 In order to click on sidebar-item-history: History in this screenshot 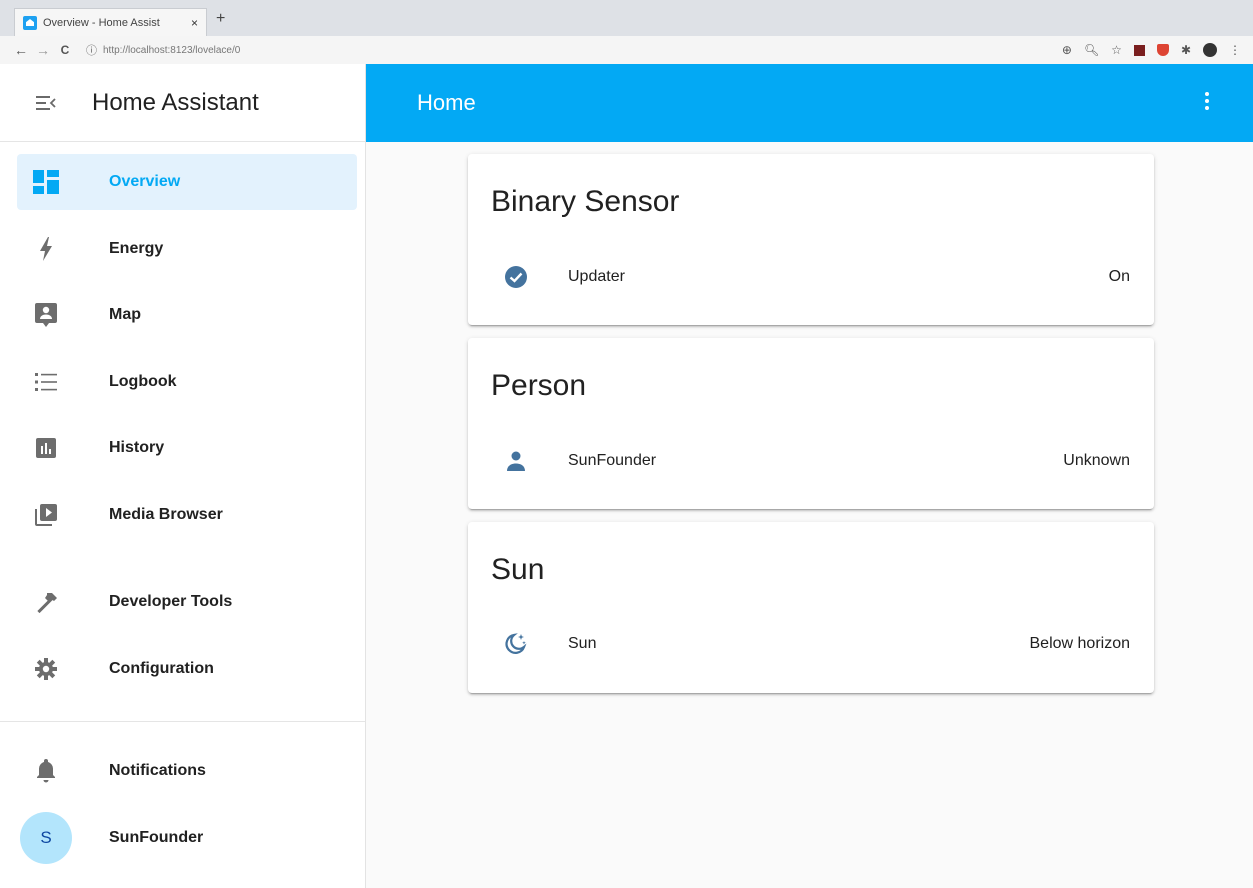, I will do `click(187, 448)`.